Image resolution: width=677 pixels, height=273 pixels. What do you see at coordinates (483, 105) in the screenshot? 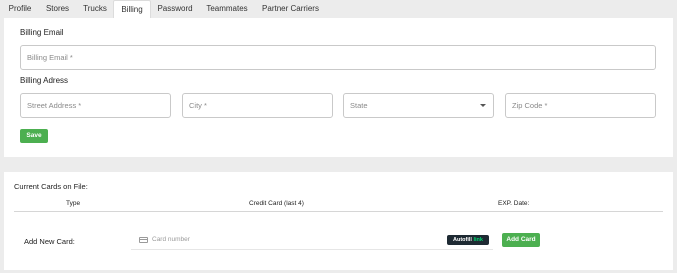
I see `chevron-down-icon` at bounding box center [483, 105].